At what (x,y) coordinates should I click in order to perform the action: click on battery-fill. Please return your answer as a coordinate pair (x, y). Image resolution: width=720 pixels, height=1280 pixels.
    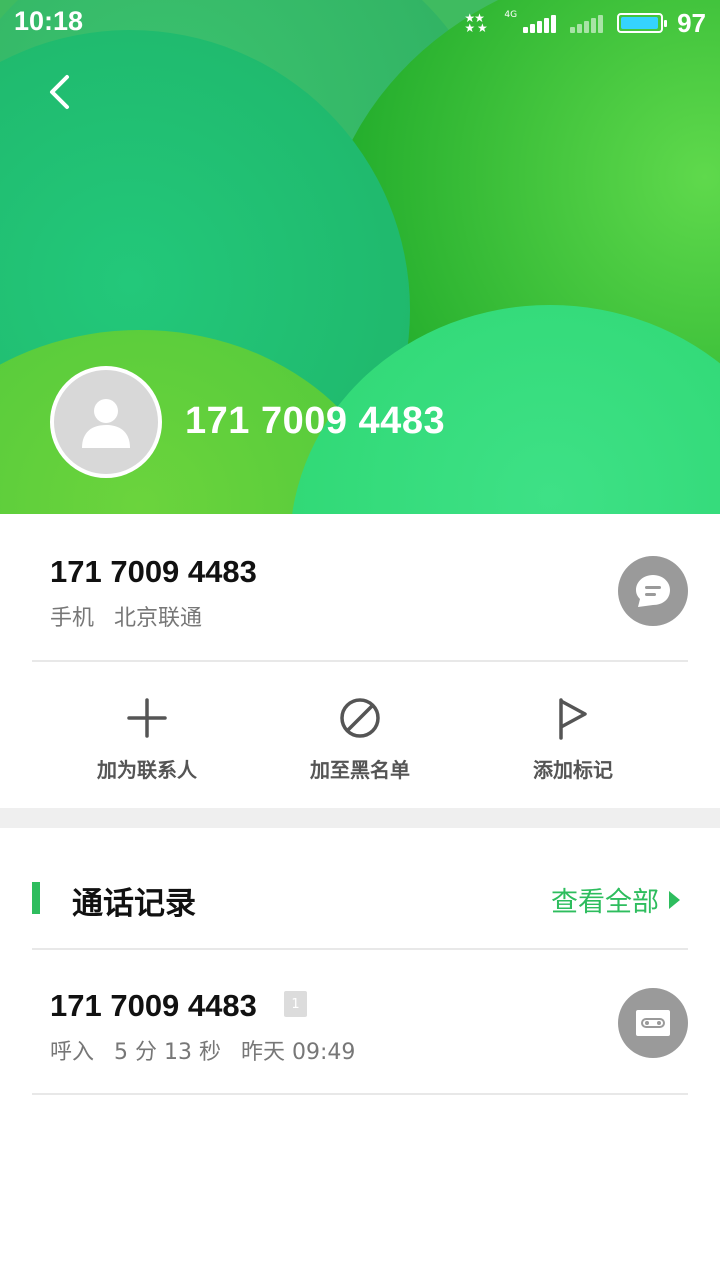
    Looking at the image, I should click on (639, 23).